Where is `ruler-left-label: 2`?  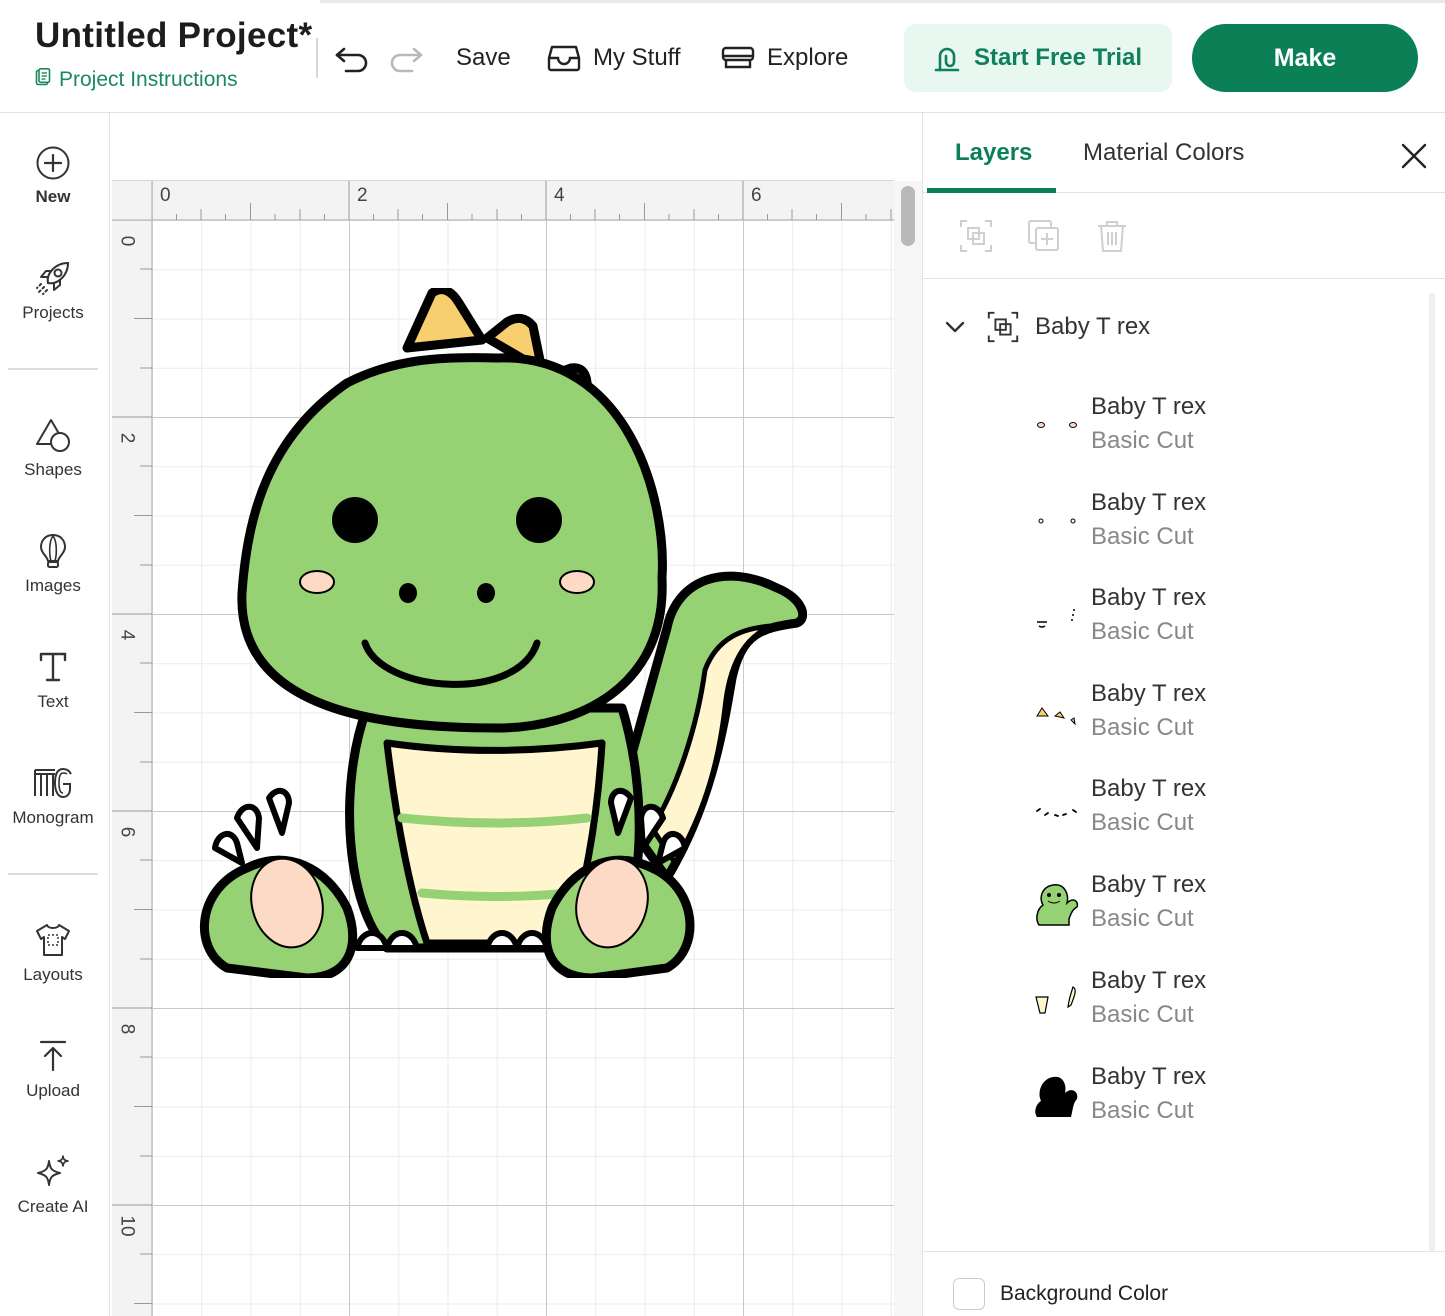 ruler-left-label: 2 is located at coordinates (127, 438).